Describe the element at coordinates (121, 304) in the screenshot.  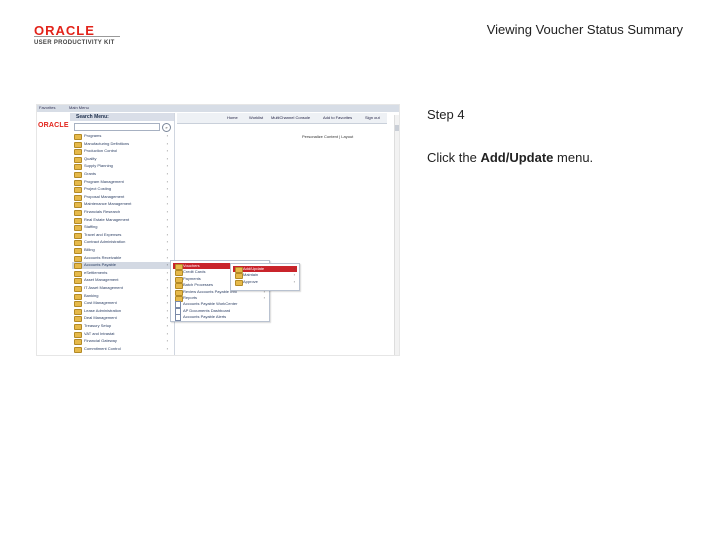
I see `menu-item: Cost Management ›` at that location.